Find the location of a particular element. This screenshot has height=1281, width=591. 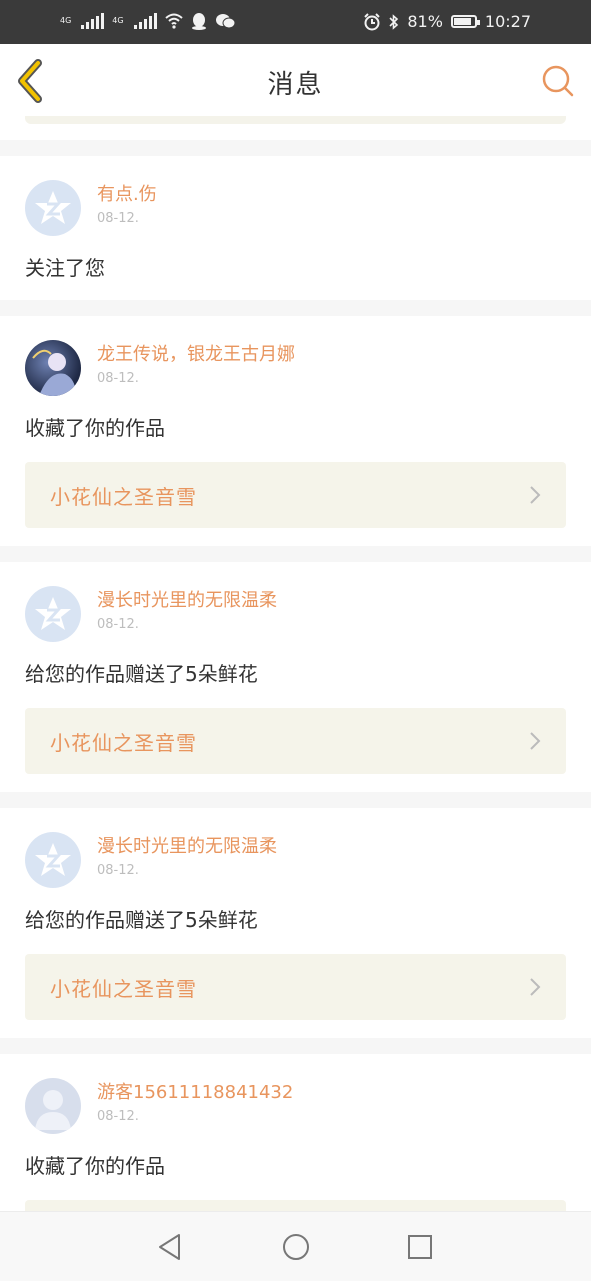

search-icon is located at coordinates (558, 81).